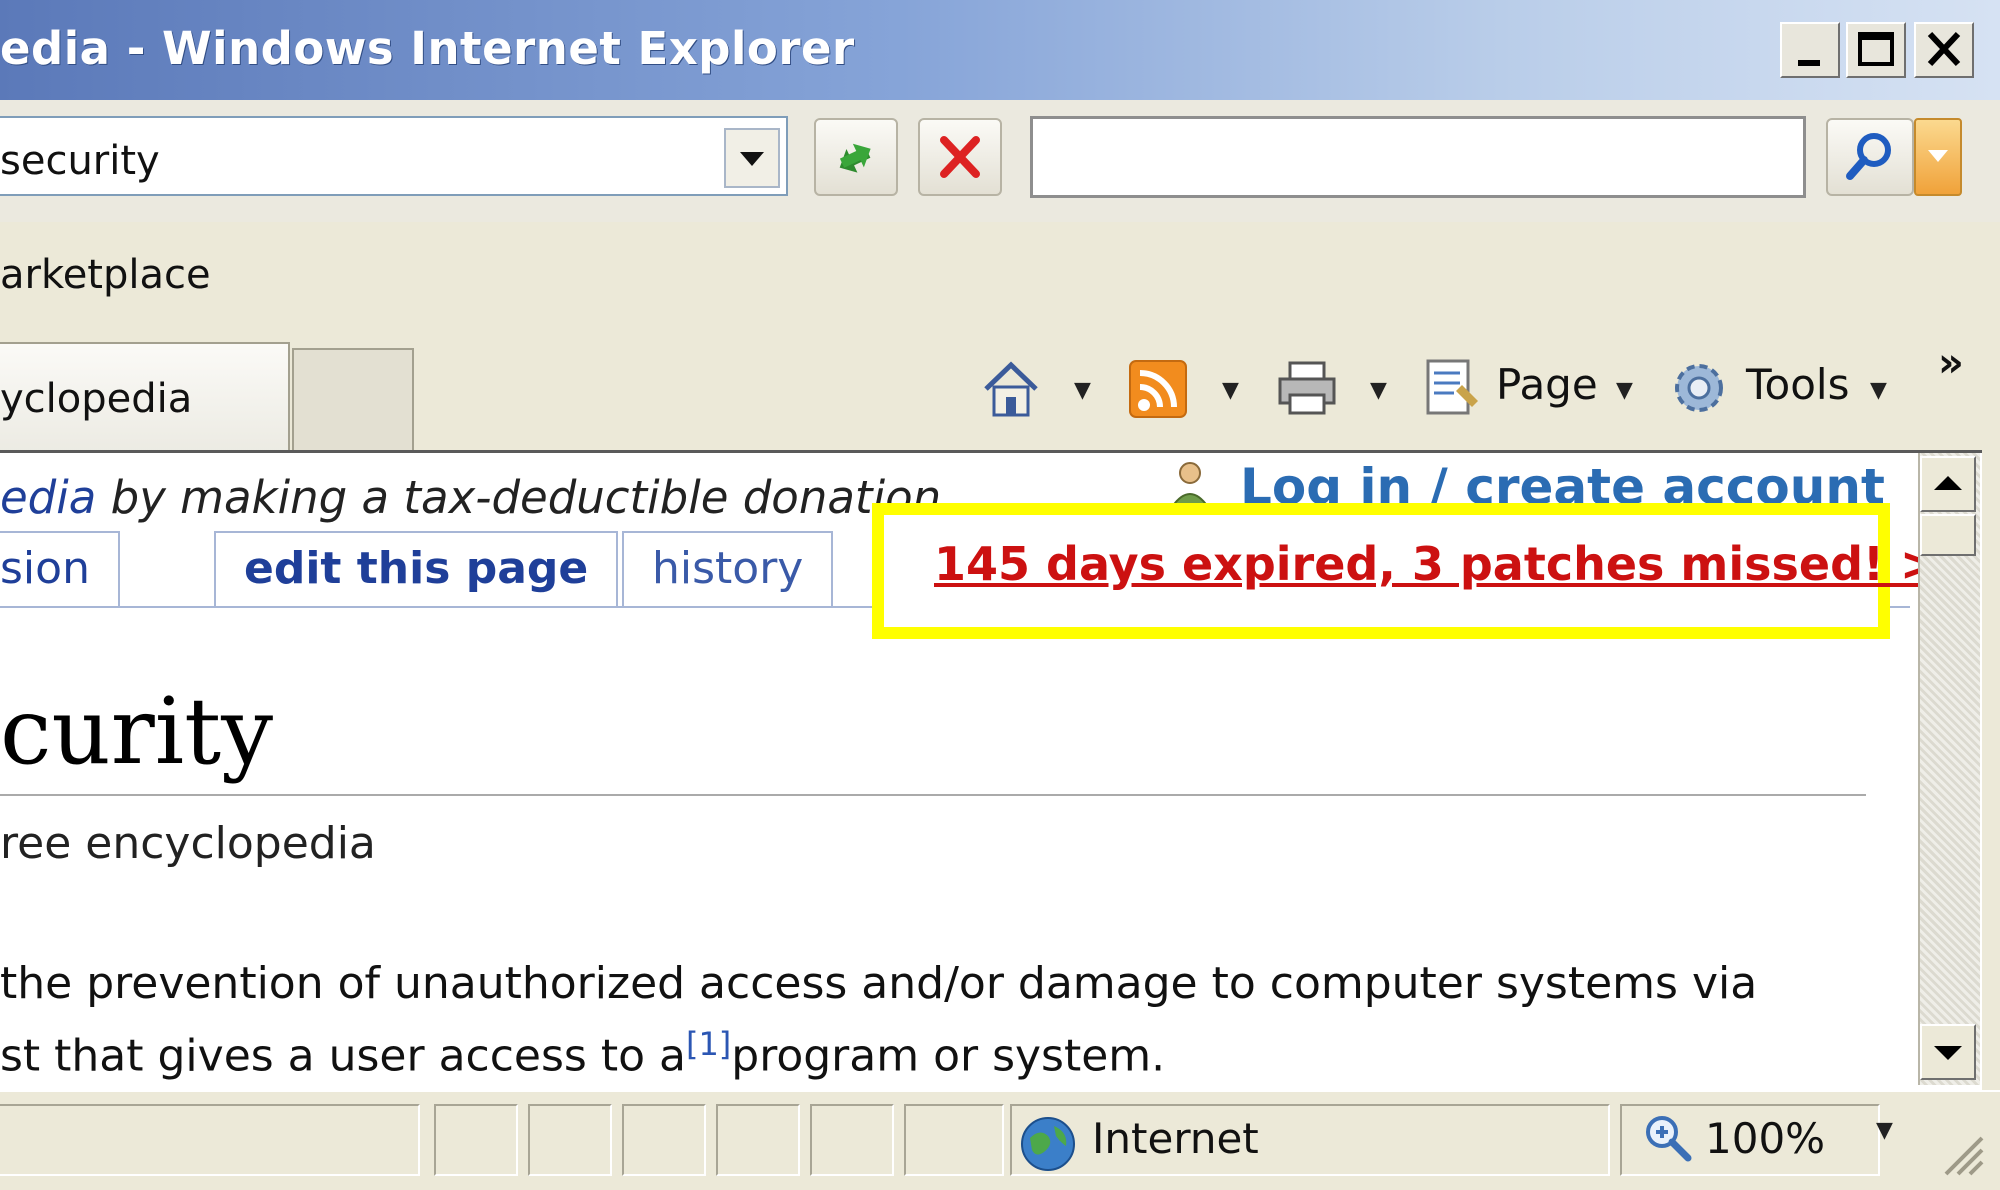 Image resolution: width=2000 pixels, height=1190 pixels. What do you see at coordinates (1810, 50) in the screenshot?
I see `minimize-button` at bounding box center [1810, 50].